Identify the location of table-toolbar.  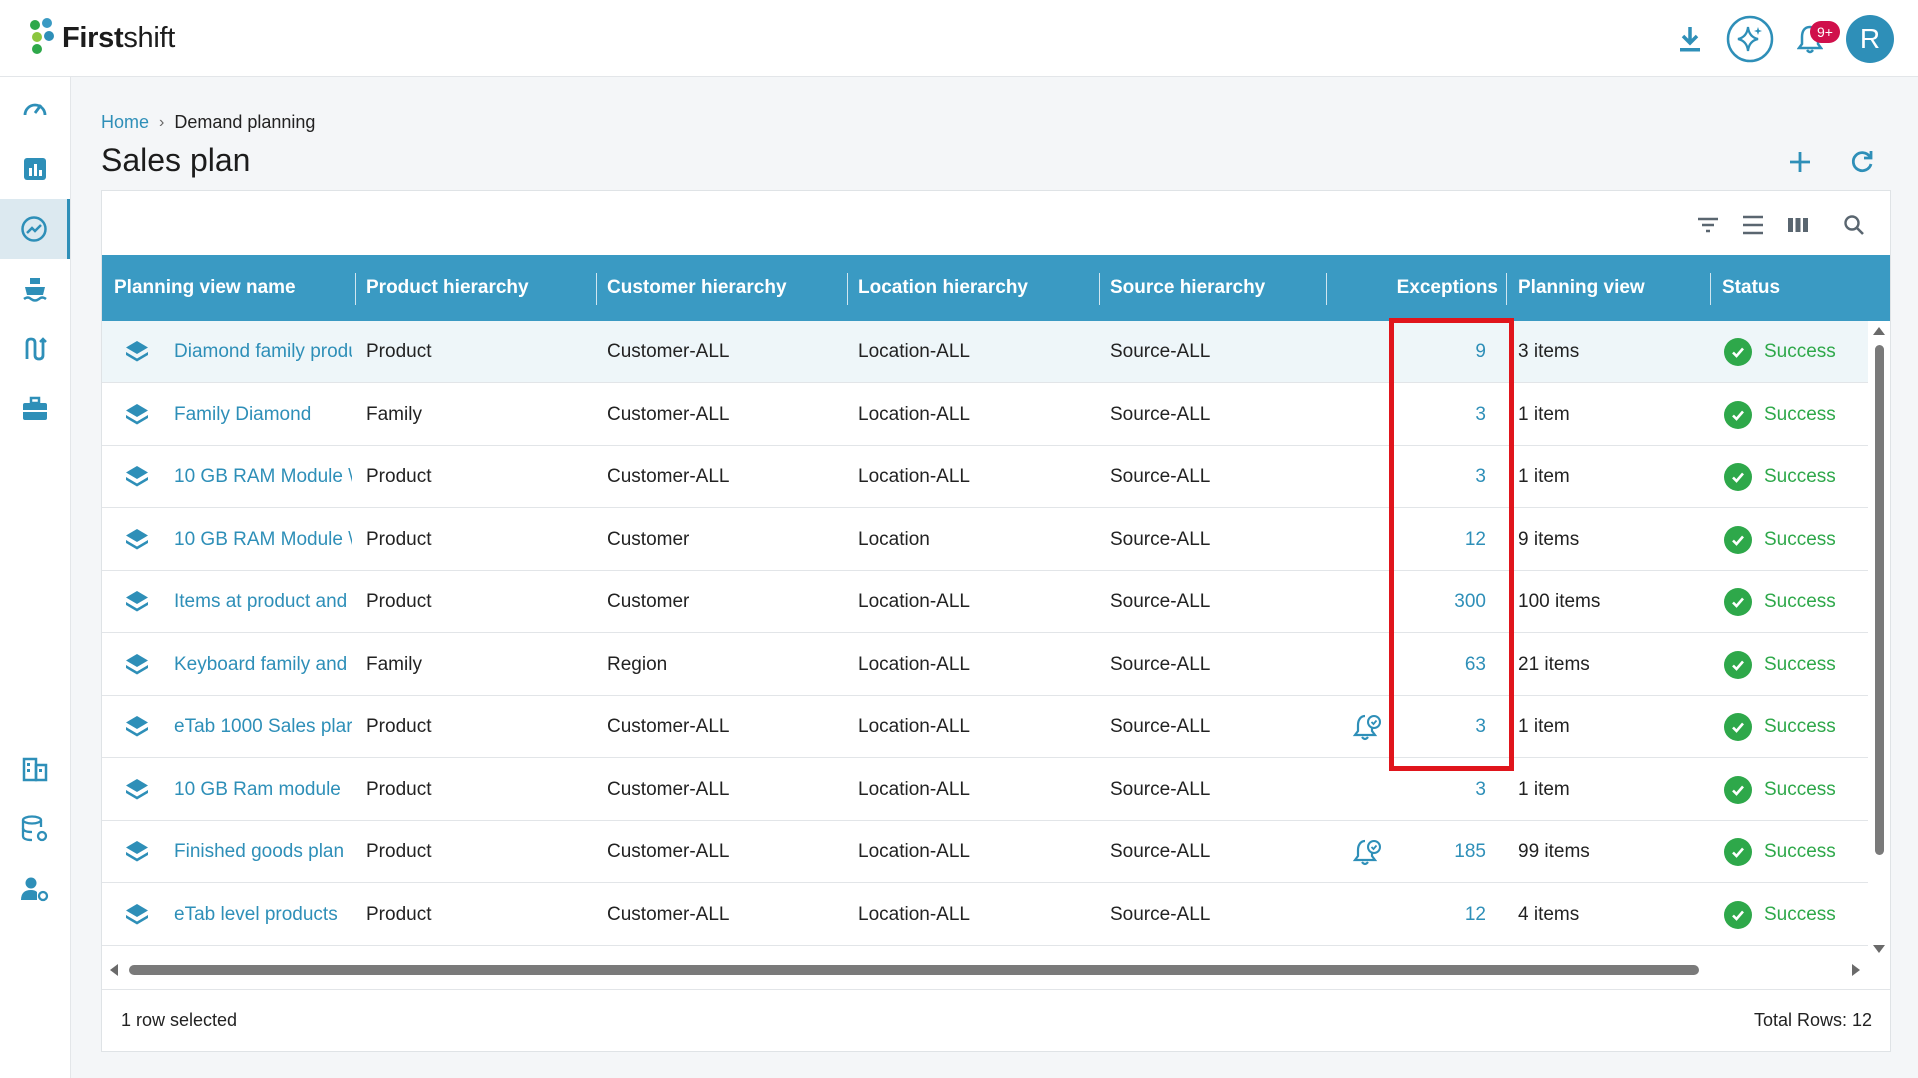
(1776, 225).